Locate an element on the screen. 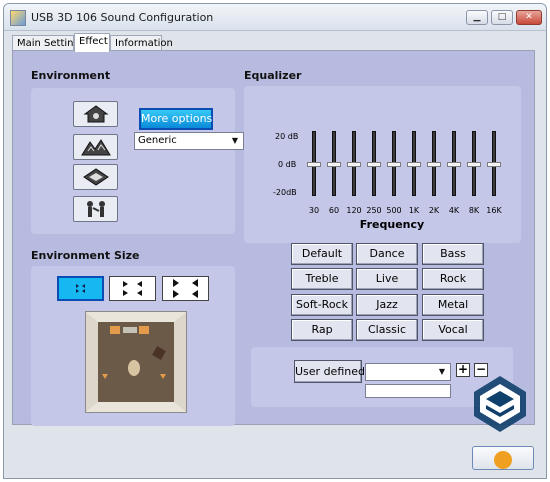  tab-effect: Effect is located at coordinates (92, 42).